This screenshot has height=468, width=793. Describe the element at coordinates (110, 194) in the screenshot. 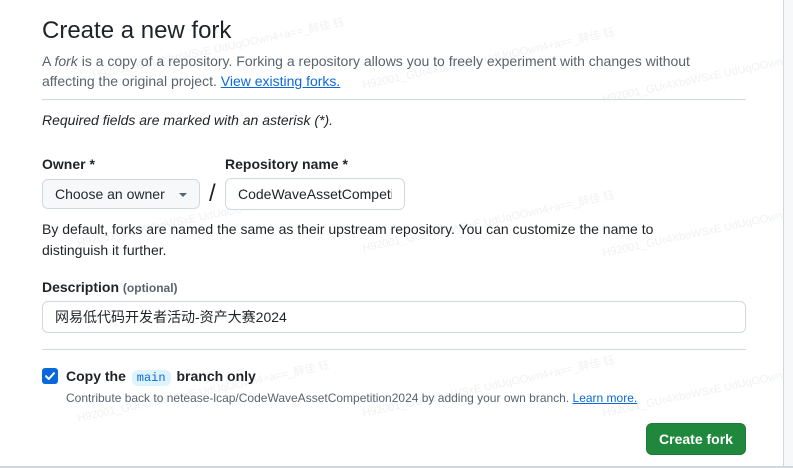

I see `choose-owner-label: Choose an owner` at that location.